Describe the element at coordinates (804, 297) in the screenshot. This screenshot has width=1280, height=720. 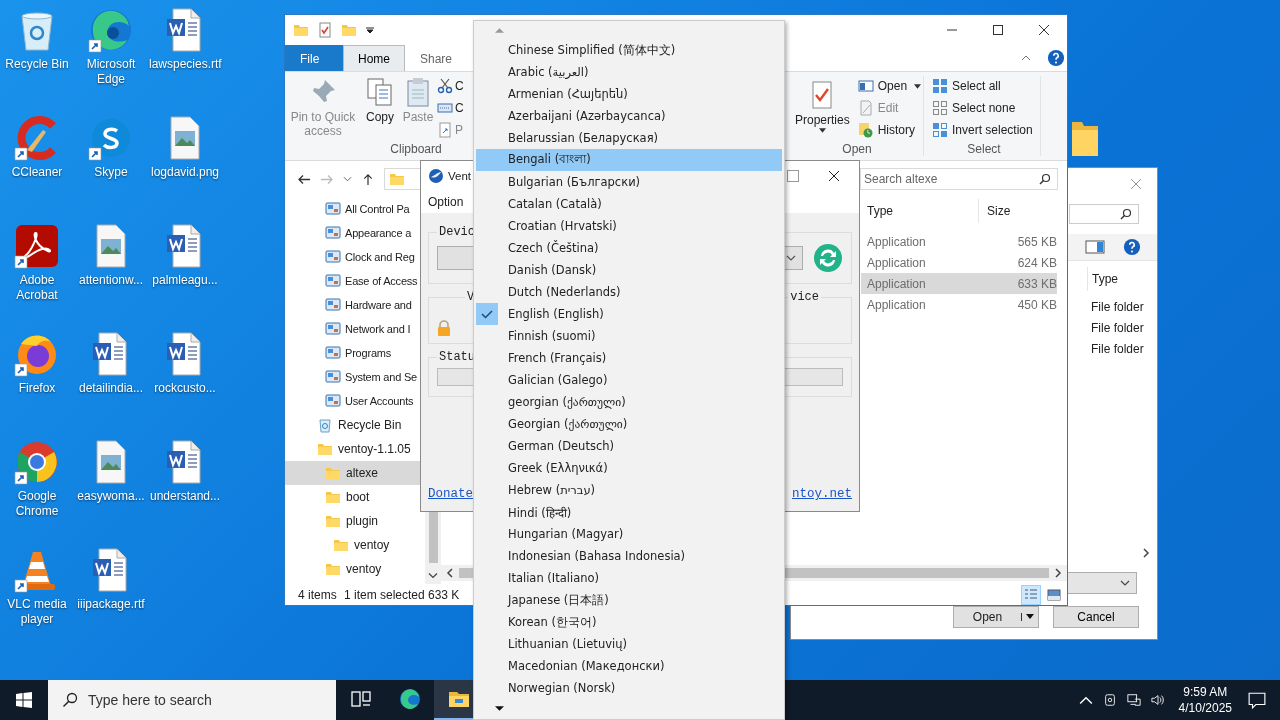
I see `group-label: vice` at that location.